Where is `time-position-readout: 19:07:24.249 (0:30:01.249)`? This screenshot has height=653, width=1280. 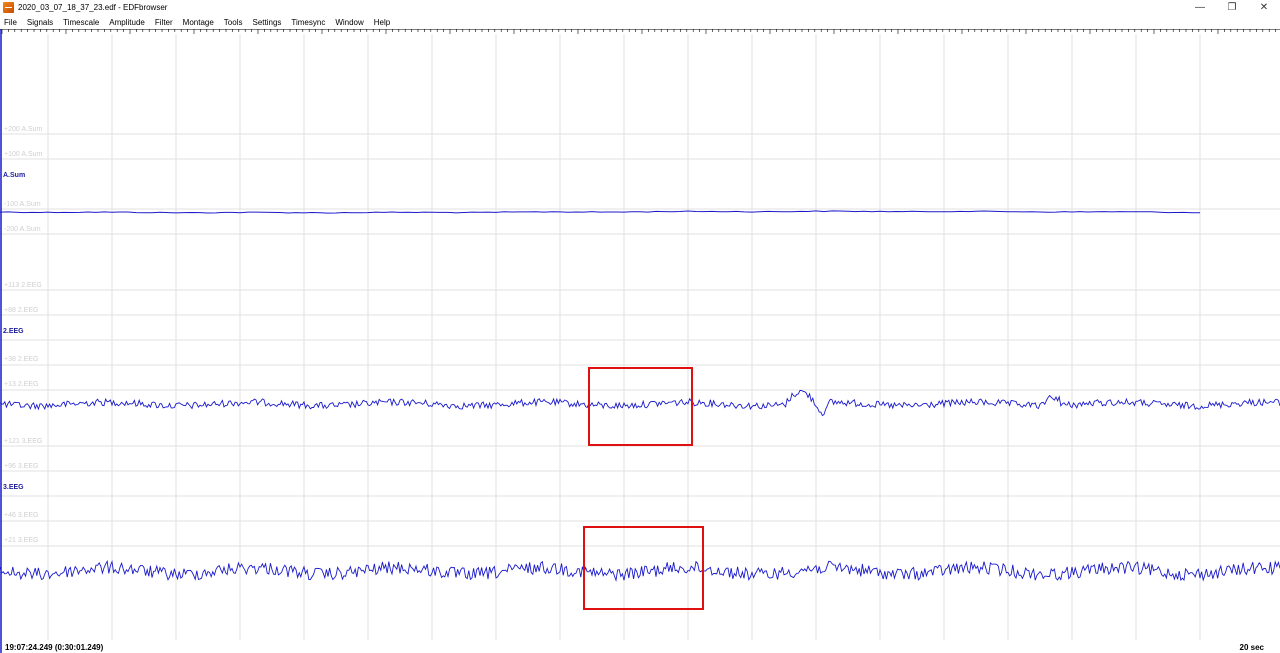
time-position-readout: 19:07:24.249 (0:30:01.249) is located at coordinates (54, 647).